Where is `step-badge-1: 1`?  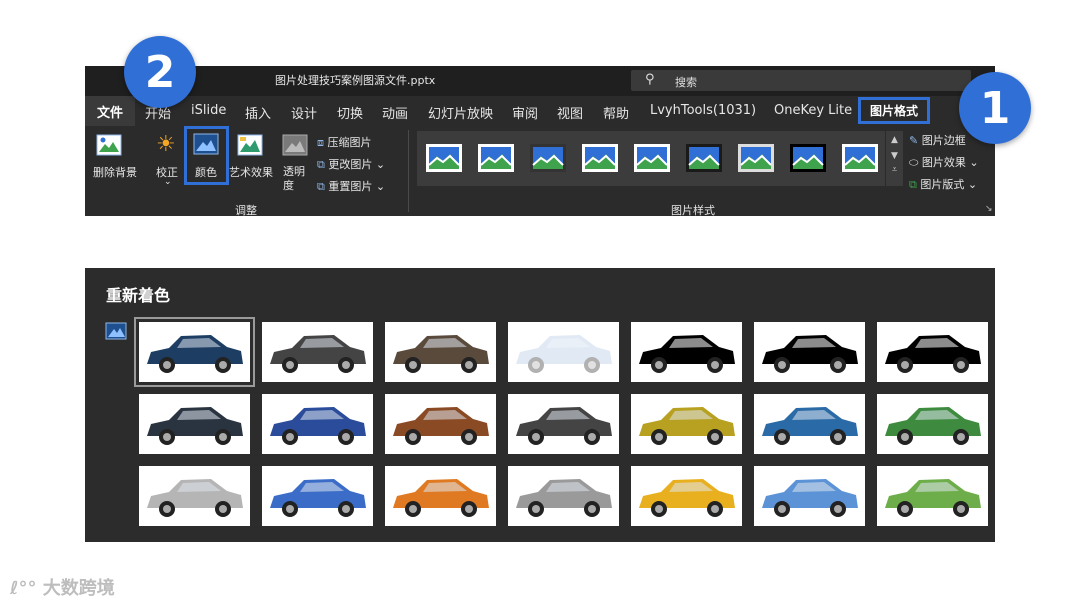 step-badge-1: 1 is located at coordinates (995, 108).